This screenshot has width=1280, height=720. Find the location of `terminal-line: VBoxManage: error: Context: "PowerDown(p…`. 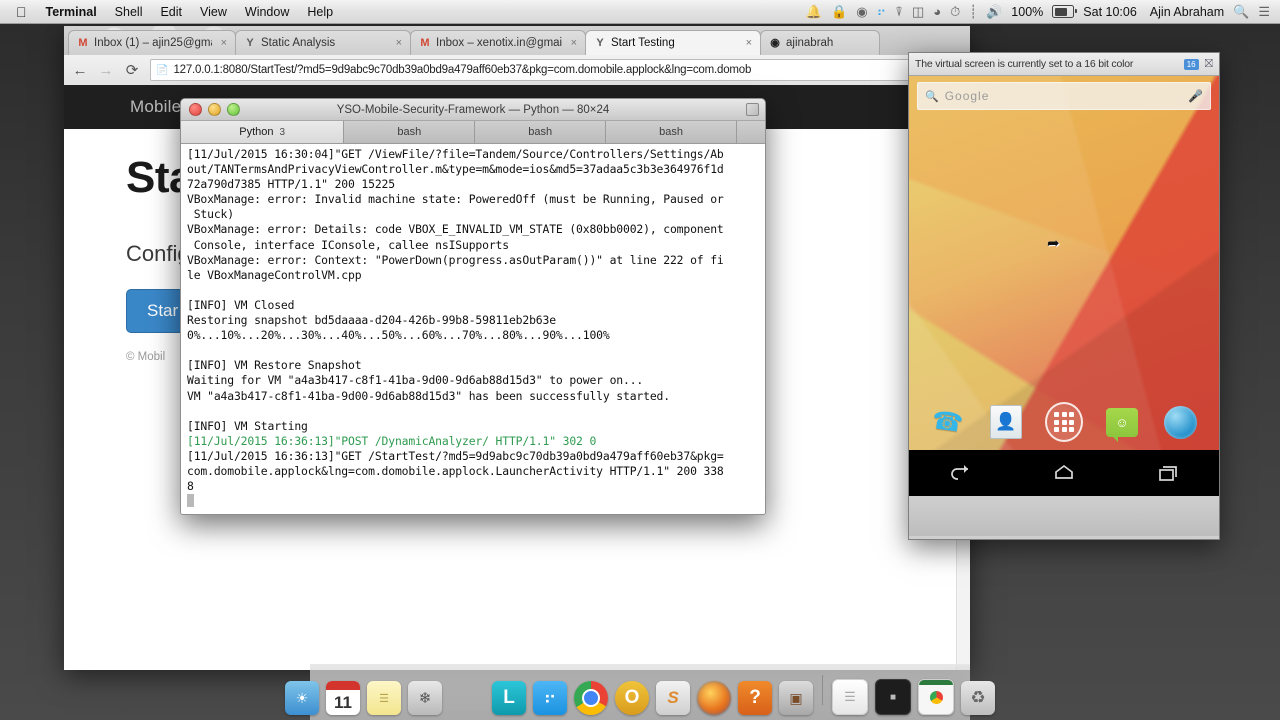

terminal-line: VBoxManage: error: Context: "PowerDown(p… is located at coordinates (455, 259).